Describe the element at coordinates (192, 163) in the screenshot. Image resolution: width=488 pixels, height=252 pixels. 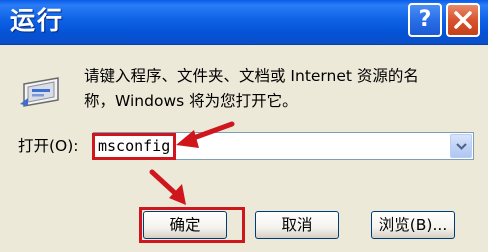
I see `annotation-arrows` at that location.